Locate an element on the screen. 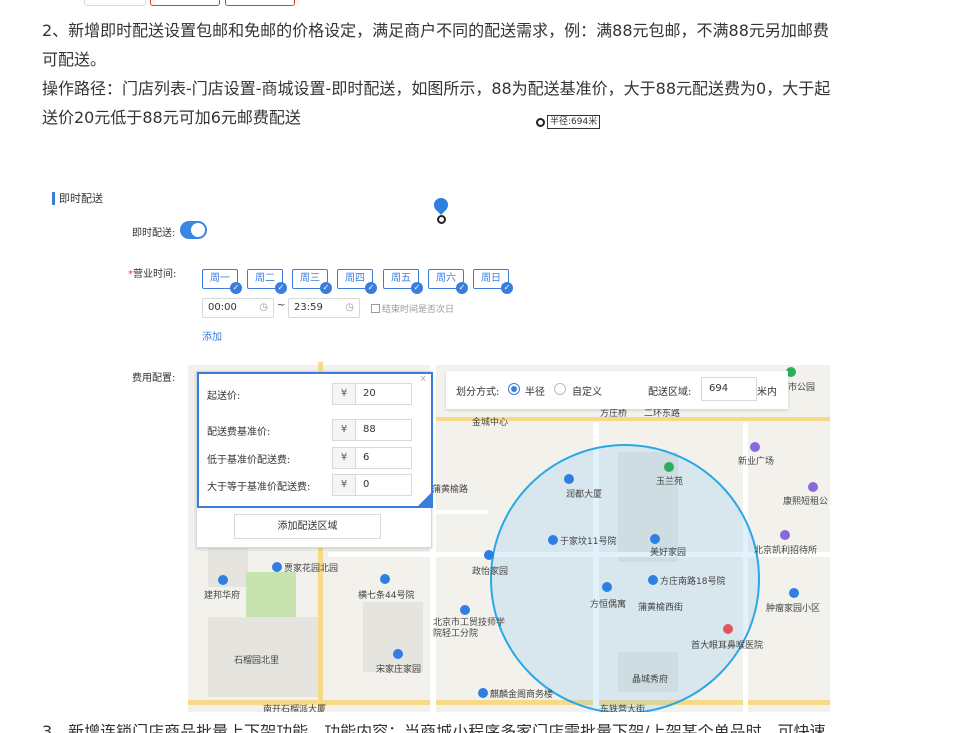 This screenshot has width=969, height=733. day-tue: 周二 ✓ is located at coordinates (267, 281).